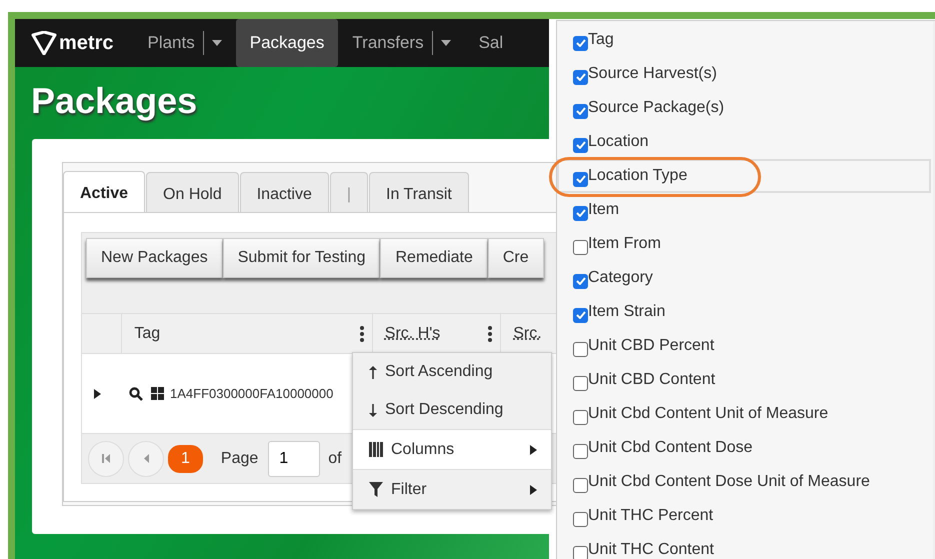  Describe the element at coordinates (744, 482) in the screenshot. I see `column-option: Unit Cbd Content Dose Unit of Measure` at that location.